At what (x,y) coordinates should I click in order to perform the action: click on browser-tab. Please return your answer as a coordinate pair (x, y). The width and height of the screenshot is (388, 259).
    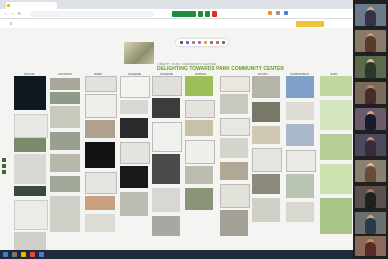
    Looking at the image, I should click on (31, 5).